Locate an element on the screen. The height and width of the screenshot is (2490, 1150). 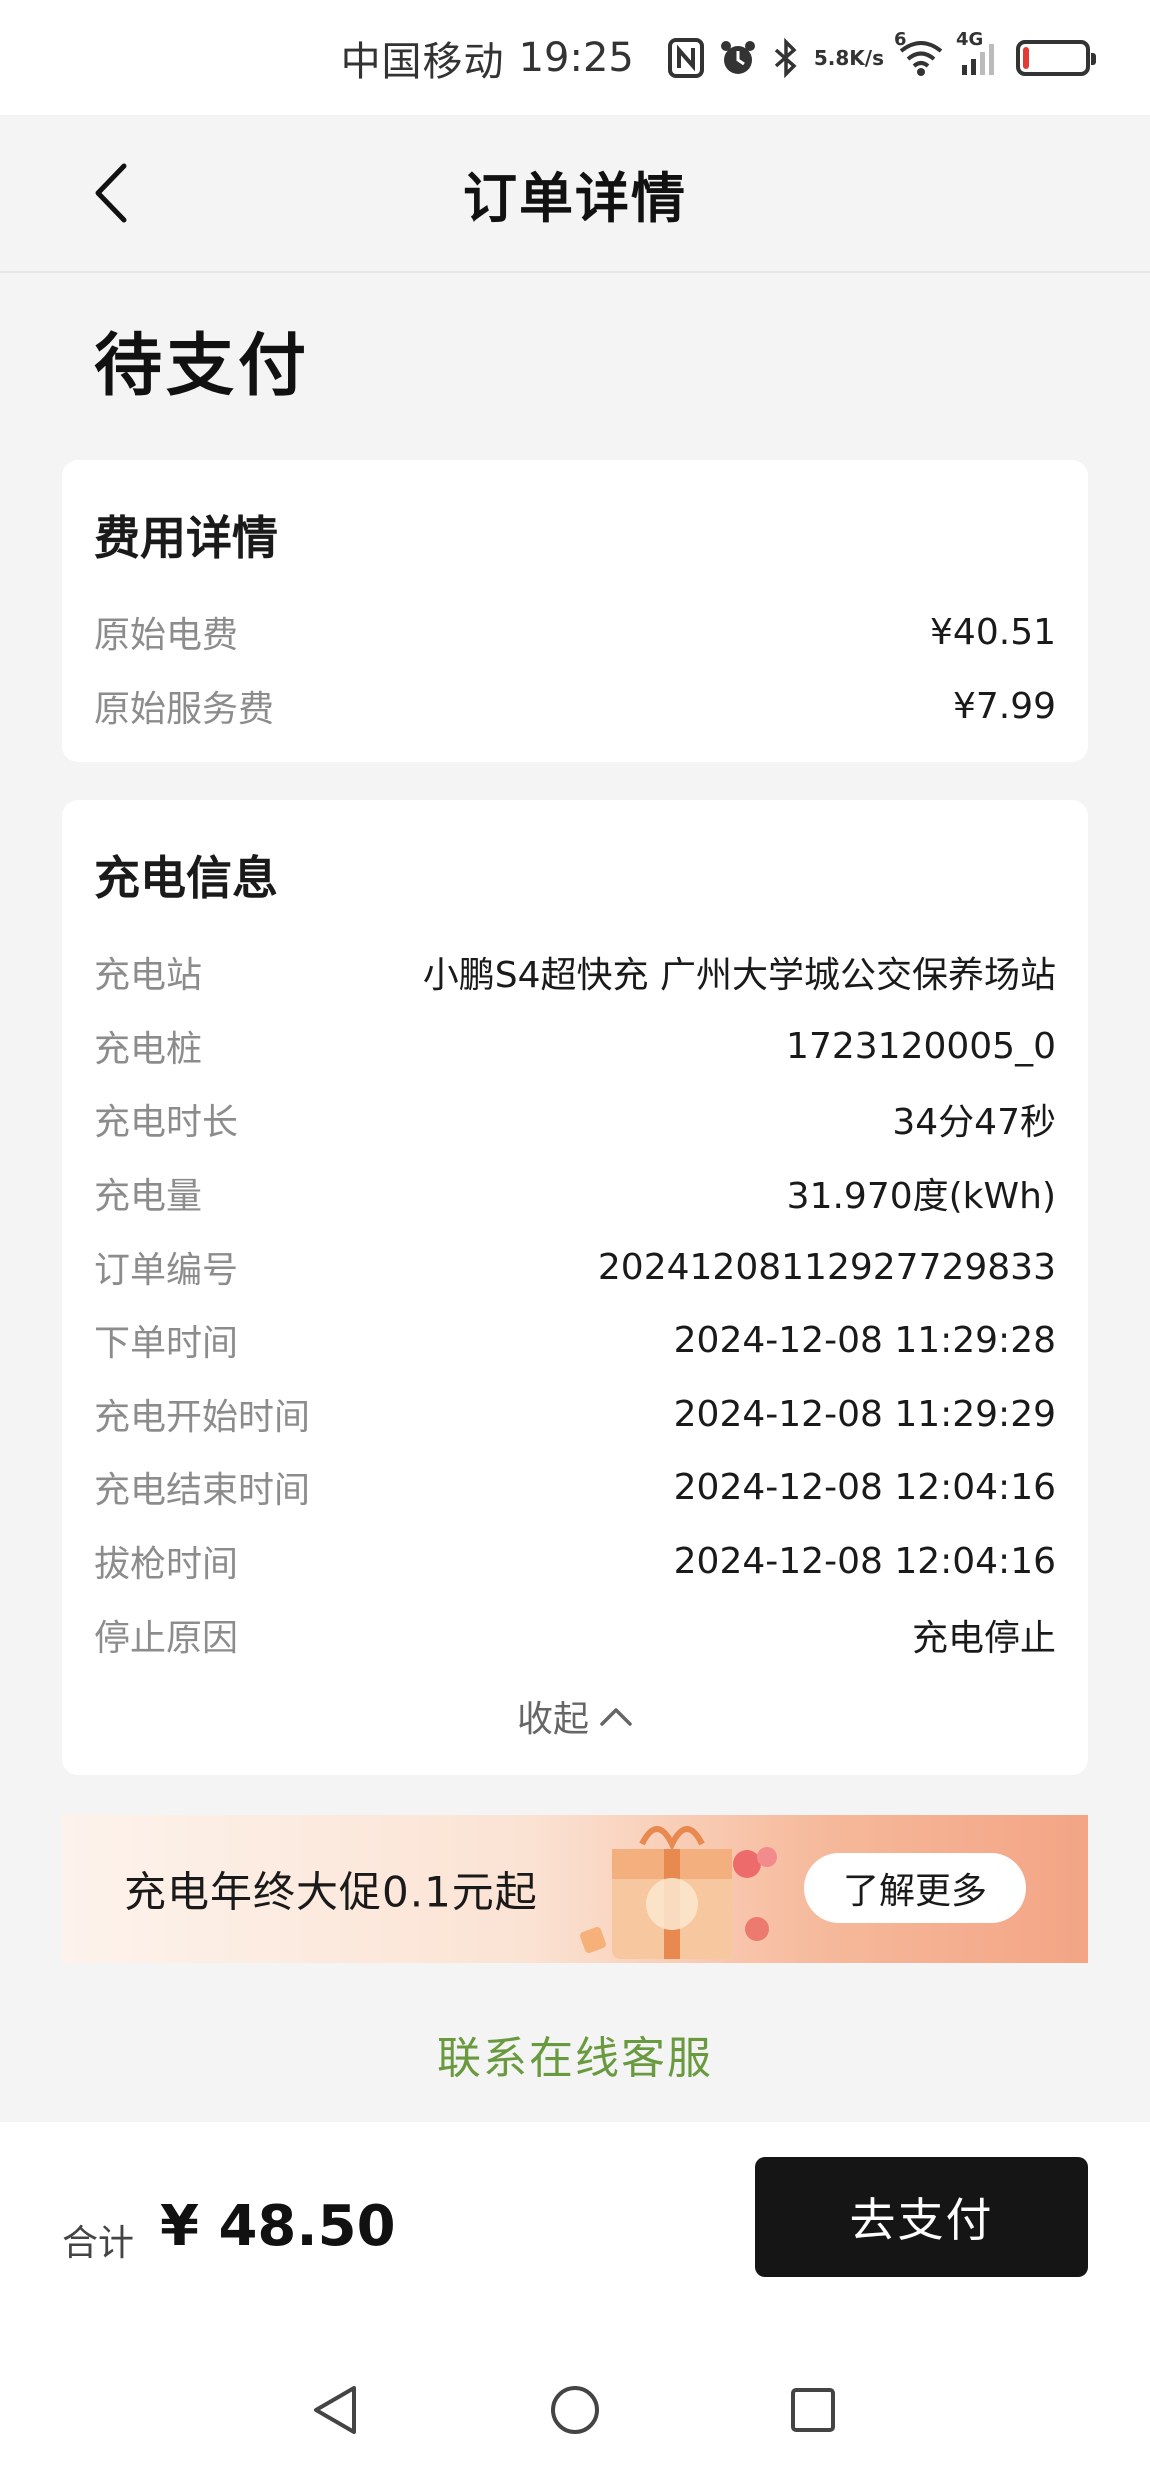
fee-details-title: 费用详情 is located at coordinates (186, 538).